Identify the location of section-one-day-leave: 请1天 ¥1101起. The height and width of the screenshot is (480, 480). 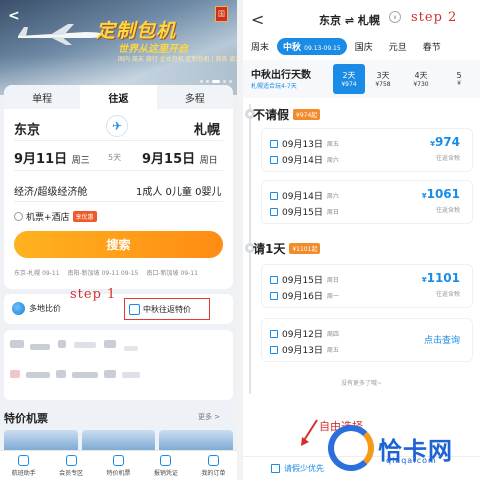
(287, 248).